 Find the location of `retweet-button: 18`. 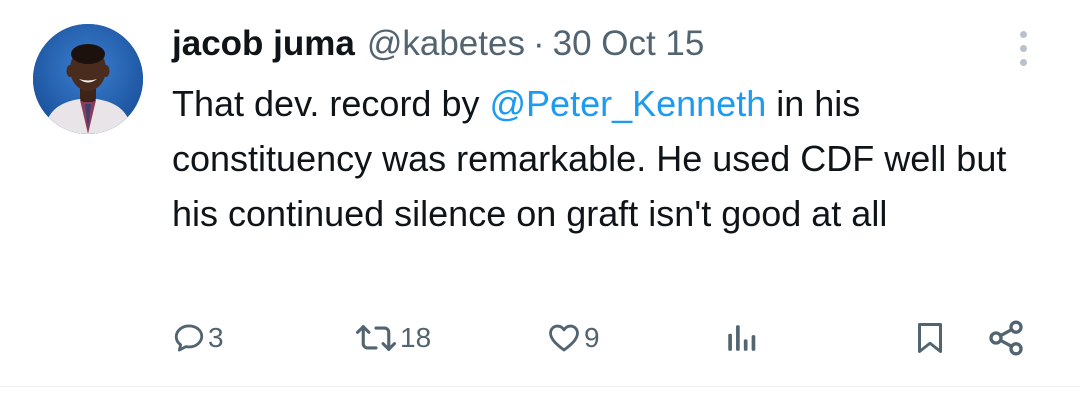

retweet-button: 18 is located at coordinates (392, 338).